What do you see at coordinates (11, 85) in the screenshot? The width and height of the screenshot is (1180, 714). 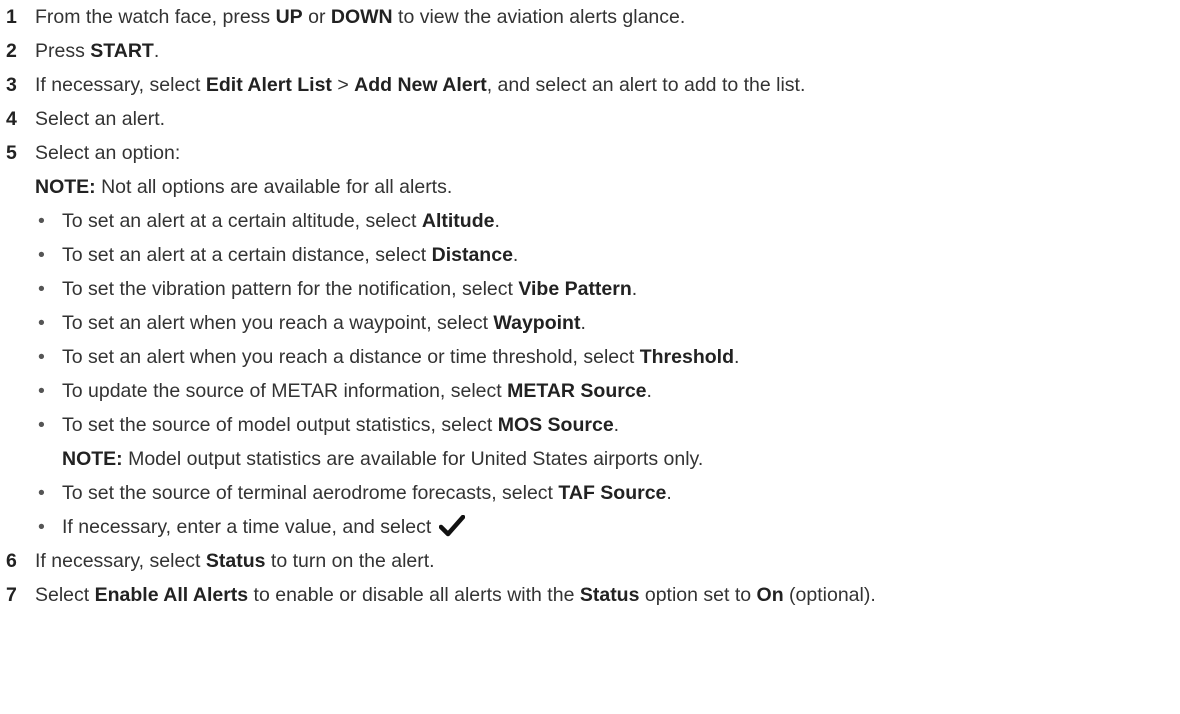 I see `step-number: 3` at bounding box center [11, 85].